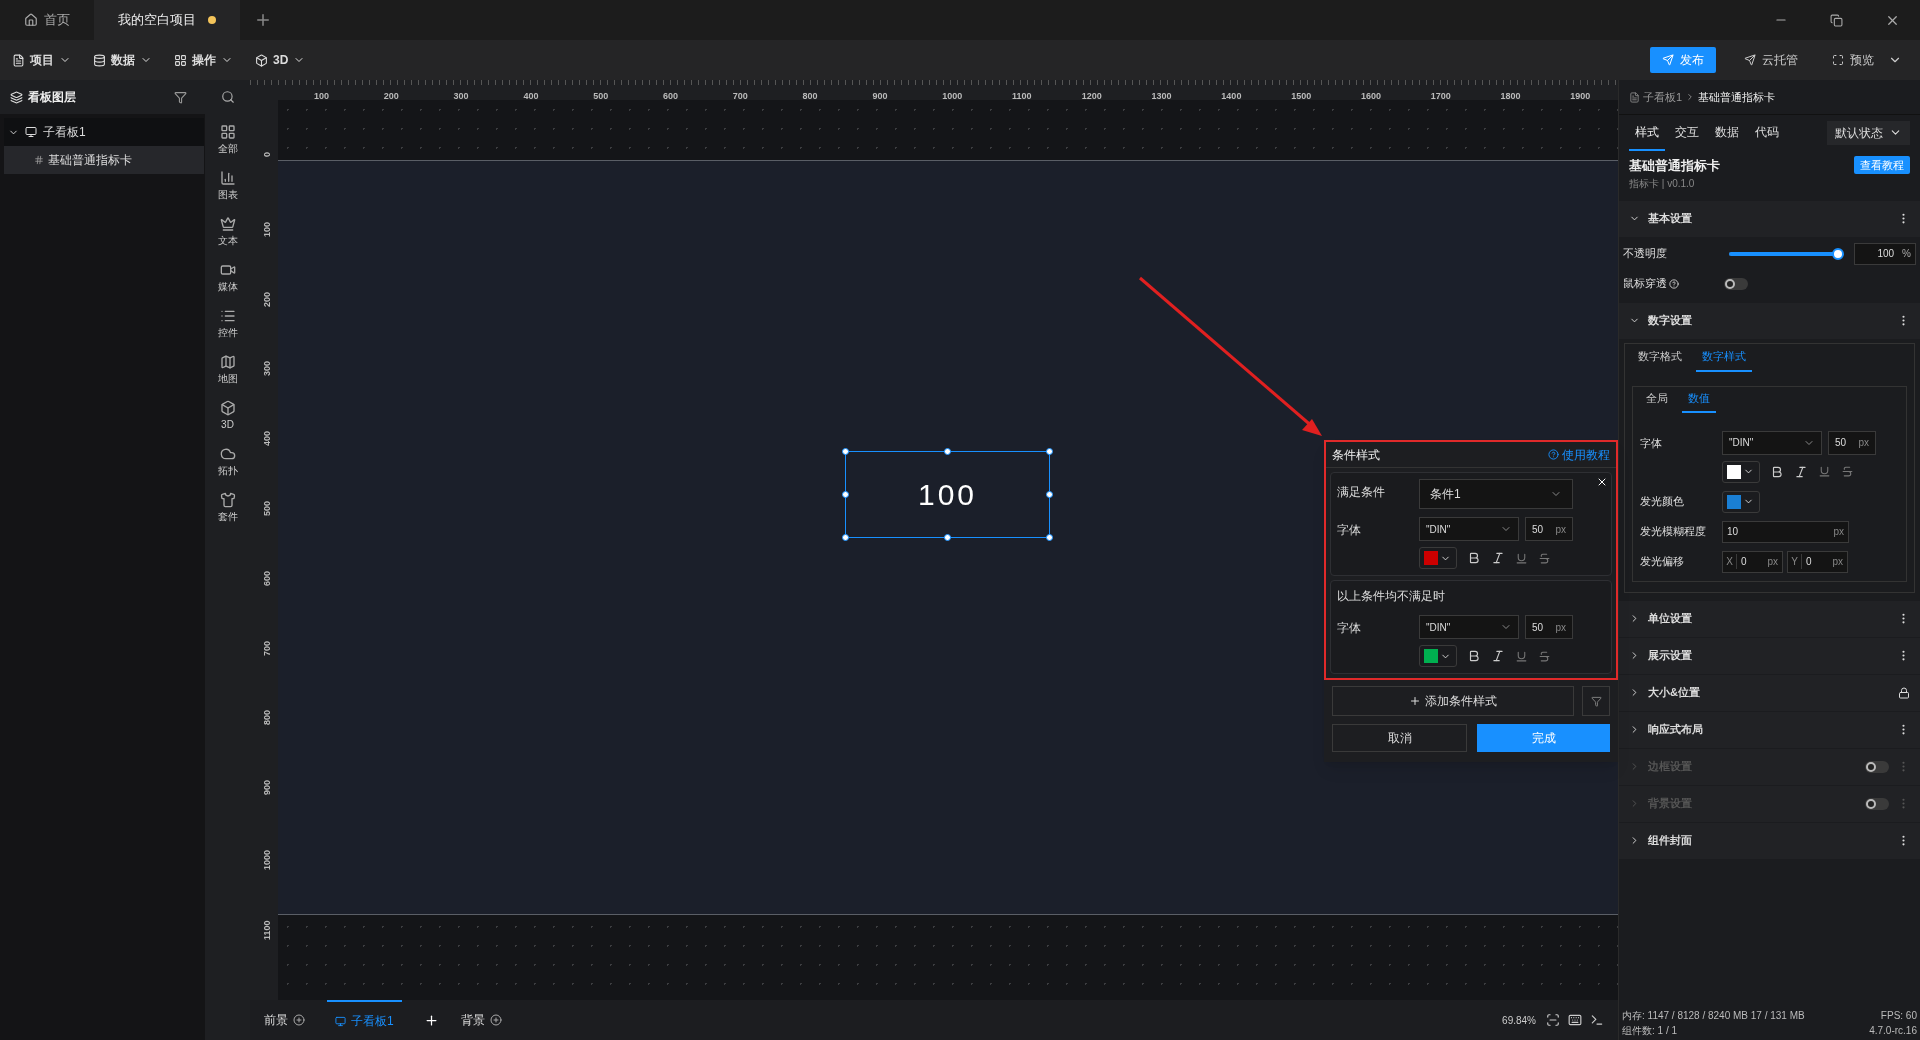 Image resolution: width=1920 pixels, height=1040 pixels. What do you see at coordinates (1771, 60) in the screenshot?
I see `cloud-hosting-button: 云托管` at bounding box center [1771, 60].